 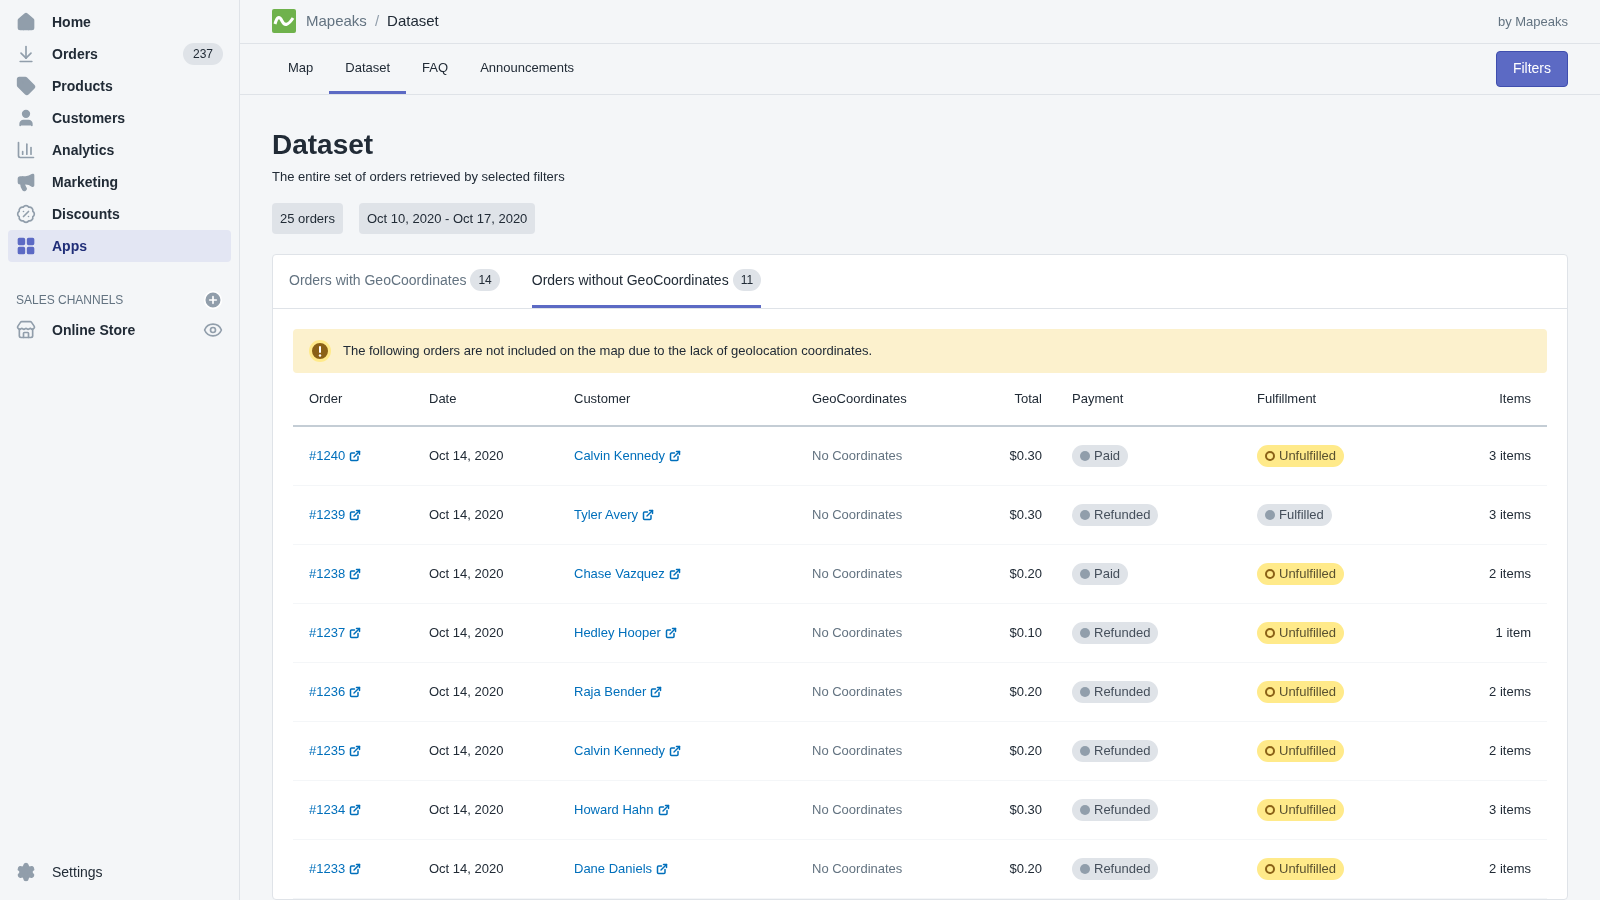 I want to click on customer-link: Tyler Avery, so click(x=614, y=515).